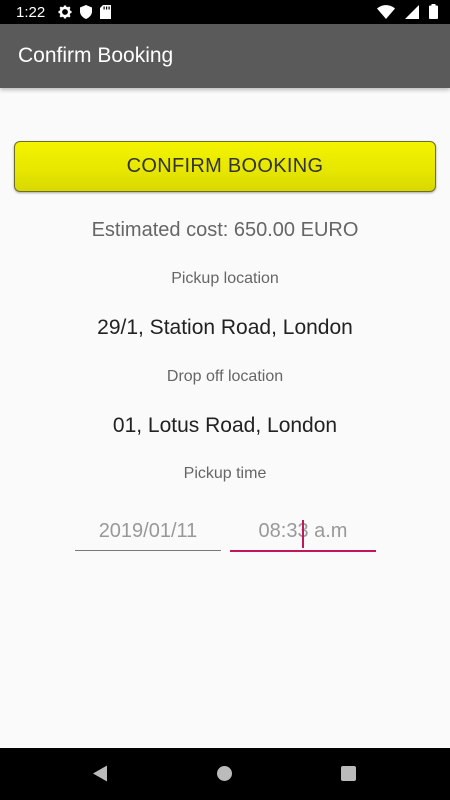 Image resolution: width=450 pixels, height=800 pixels. Describe the element at coordinates (31, 12) in the screenshot. I see `status-time: 1:22` at that location.